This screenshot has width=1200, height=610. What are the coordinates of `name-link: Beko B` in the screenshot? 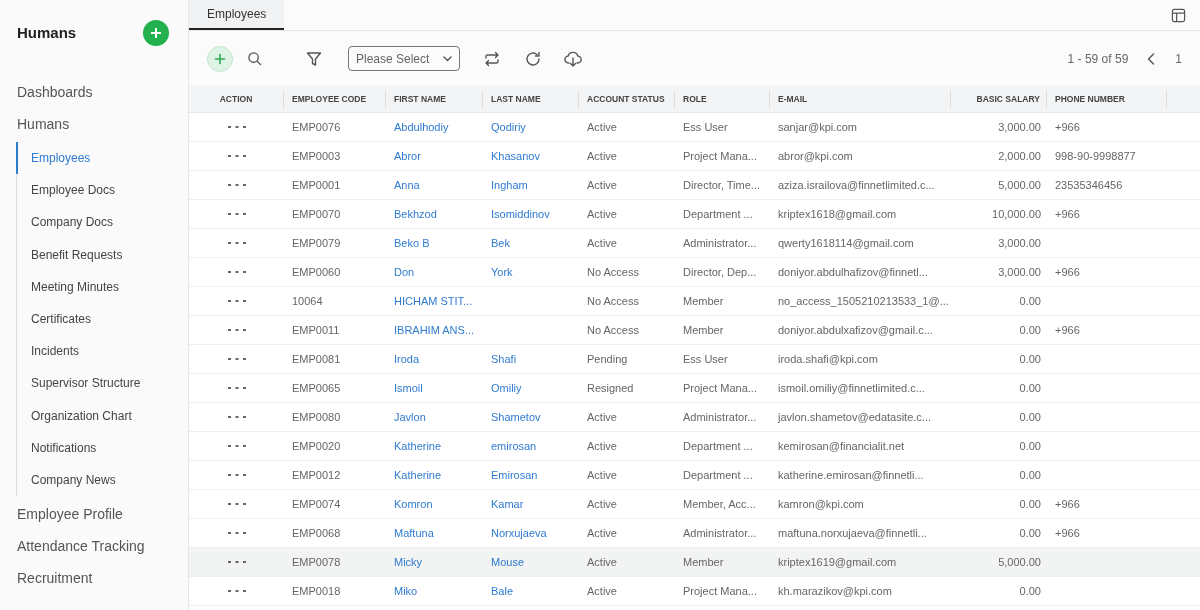 It's located at (412, 242).